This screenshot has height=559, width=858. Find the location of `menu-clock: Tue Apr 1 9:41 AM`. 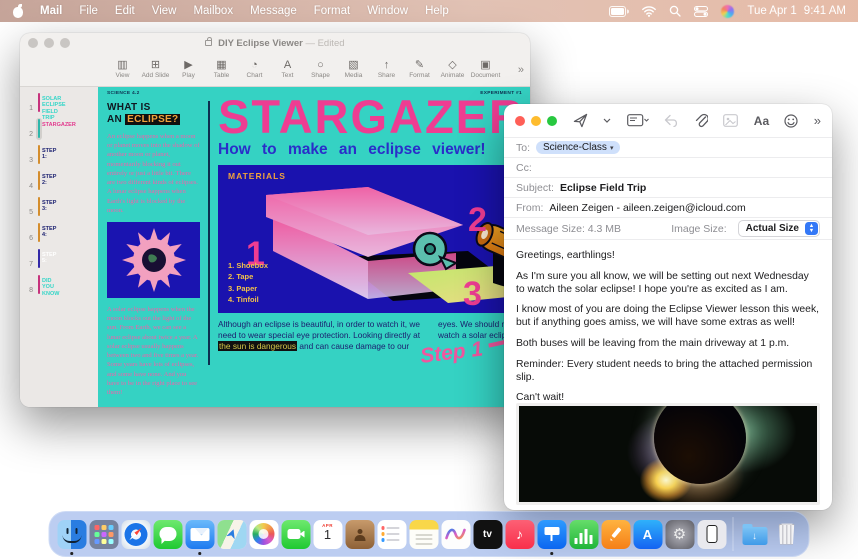

menu-clock: Tue Apr 1 9:41 AM is located at coordinates (796, 11).